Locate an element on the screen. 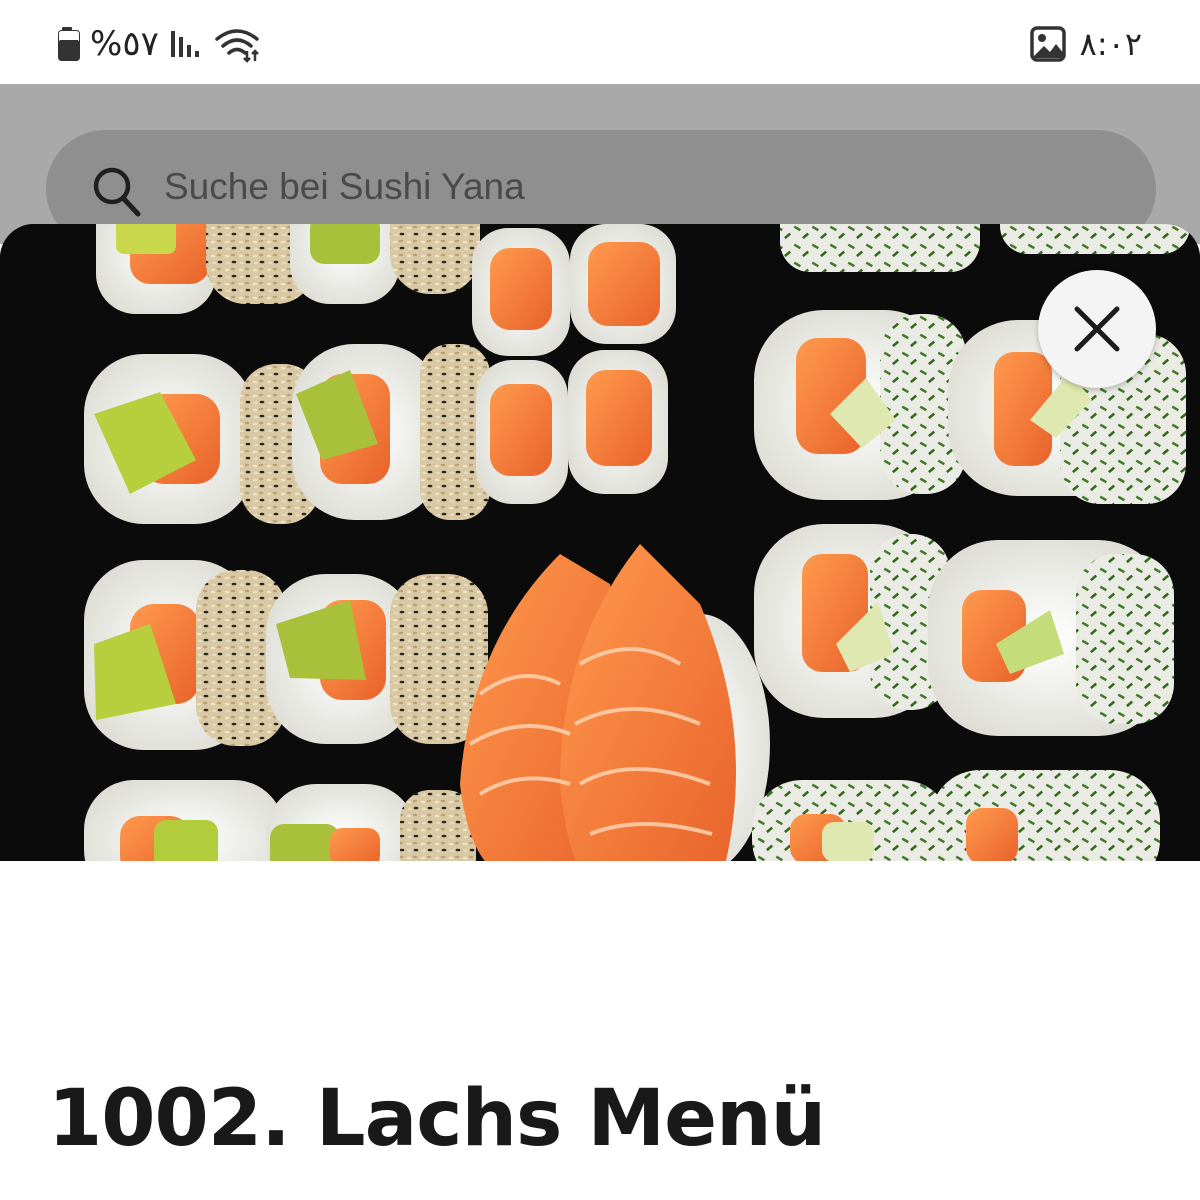  signal-icon is located at coordinates (184, 44).